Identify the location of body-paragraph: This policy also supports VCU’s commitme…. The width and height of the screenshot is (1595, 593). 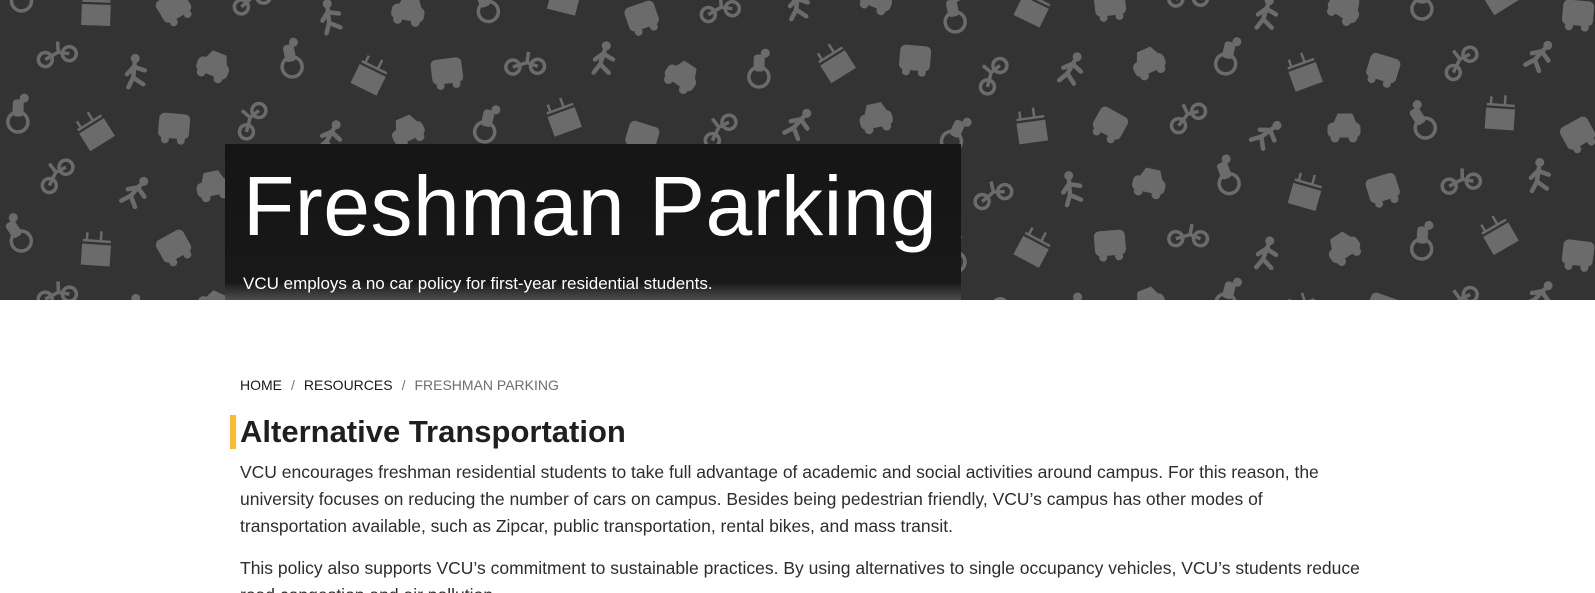
(800, 575).